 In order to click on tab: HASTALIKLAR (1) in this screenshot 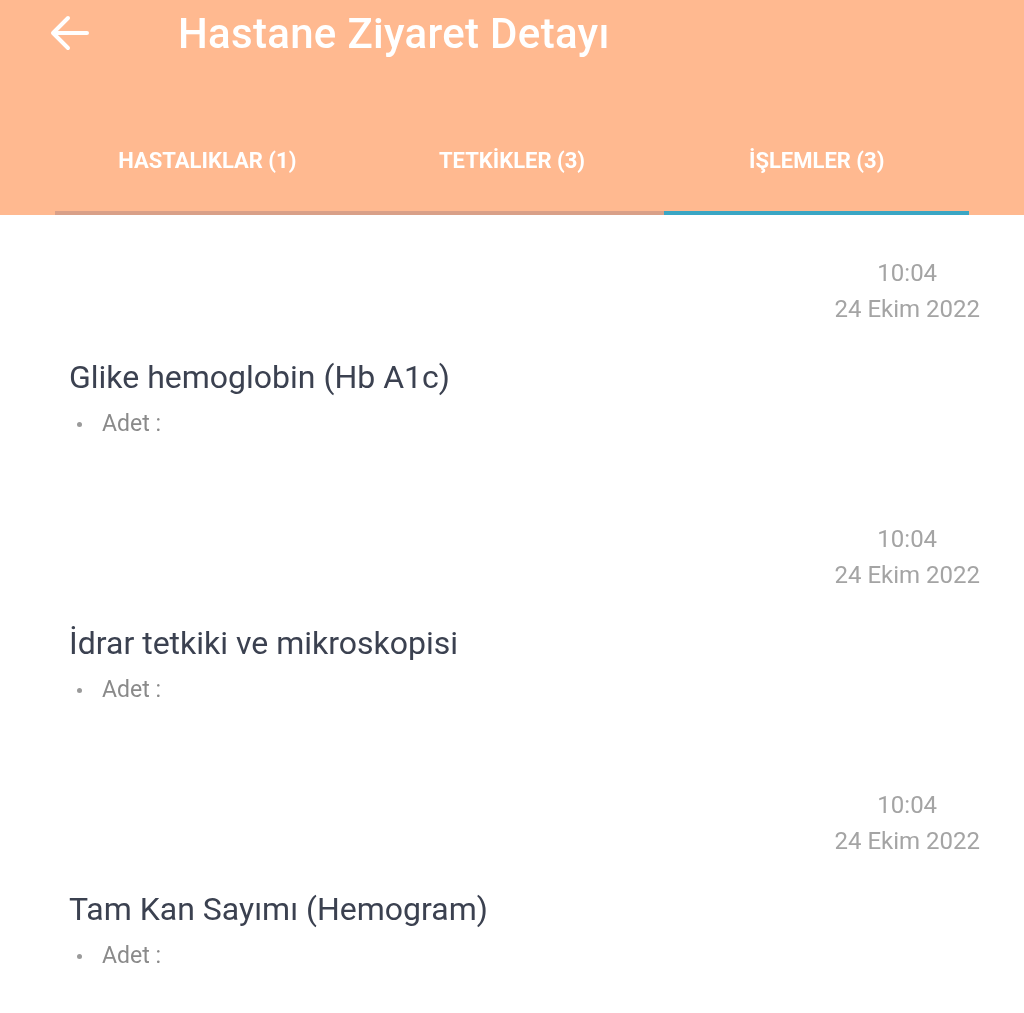, I will do `click(207, 167)`.